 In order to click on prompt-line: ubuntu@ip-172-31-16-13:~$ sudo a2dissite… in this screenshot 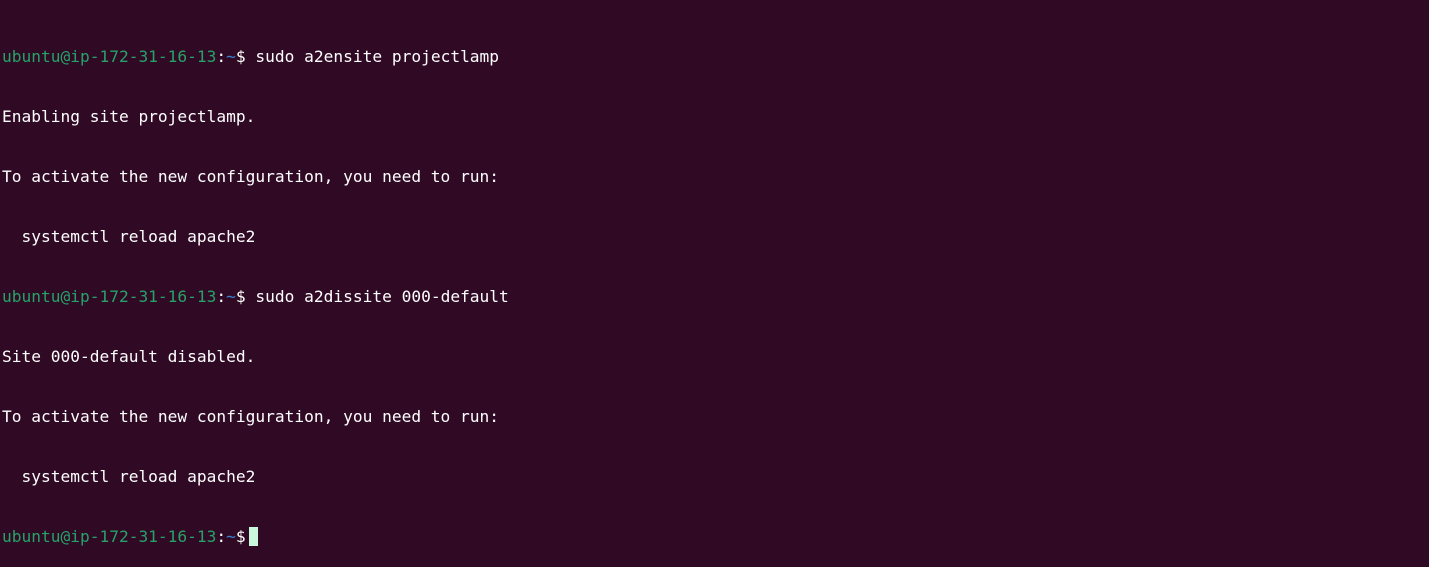, I will do `click(715, 297)`.